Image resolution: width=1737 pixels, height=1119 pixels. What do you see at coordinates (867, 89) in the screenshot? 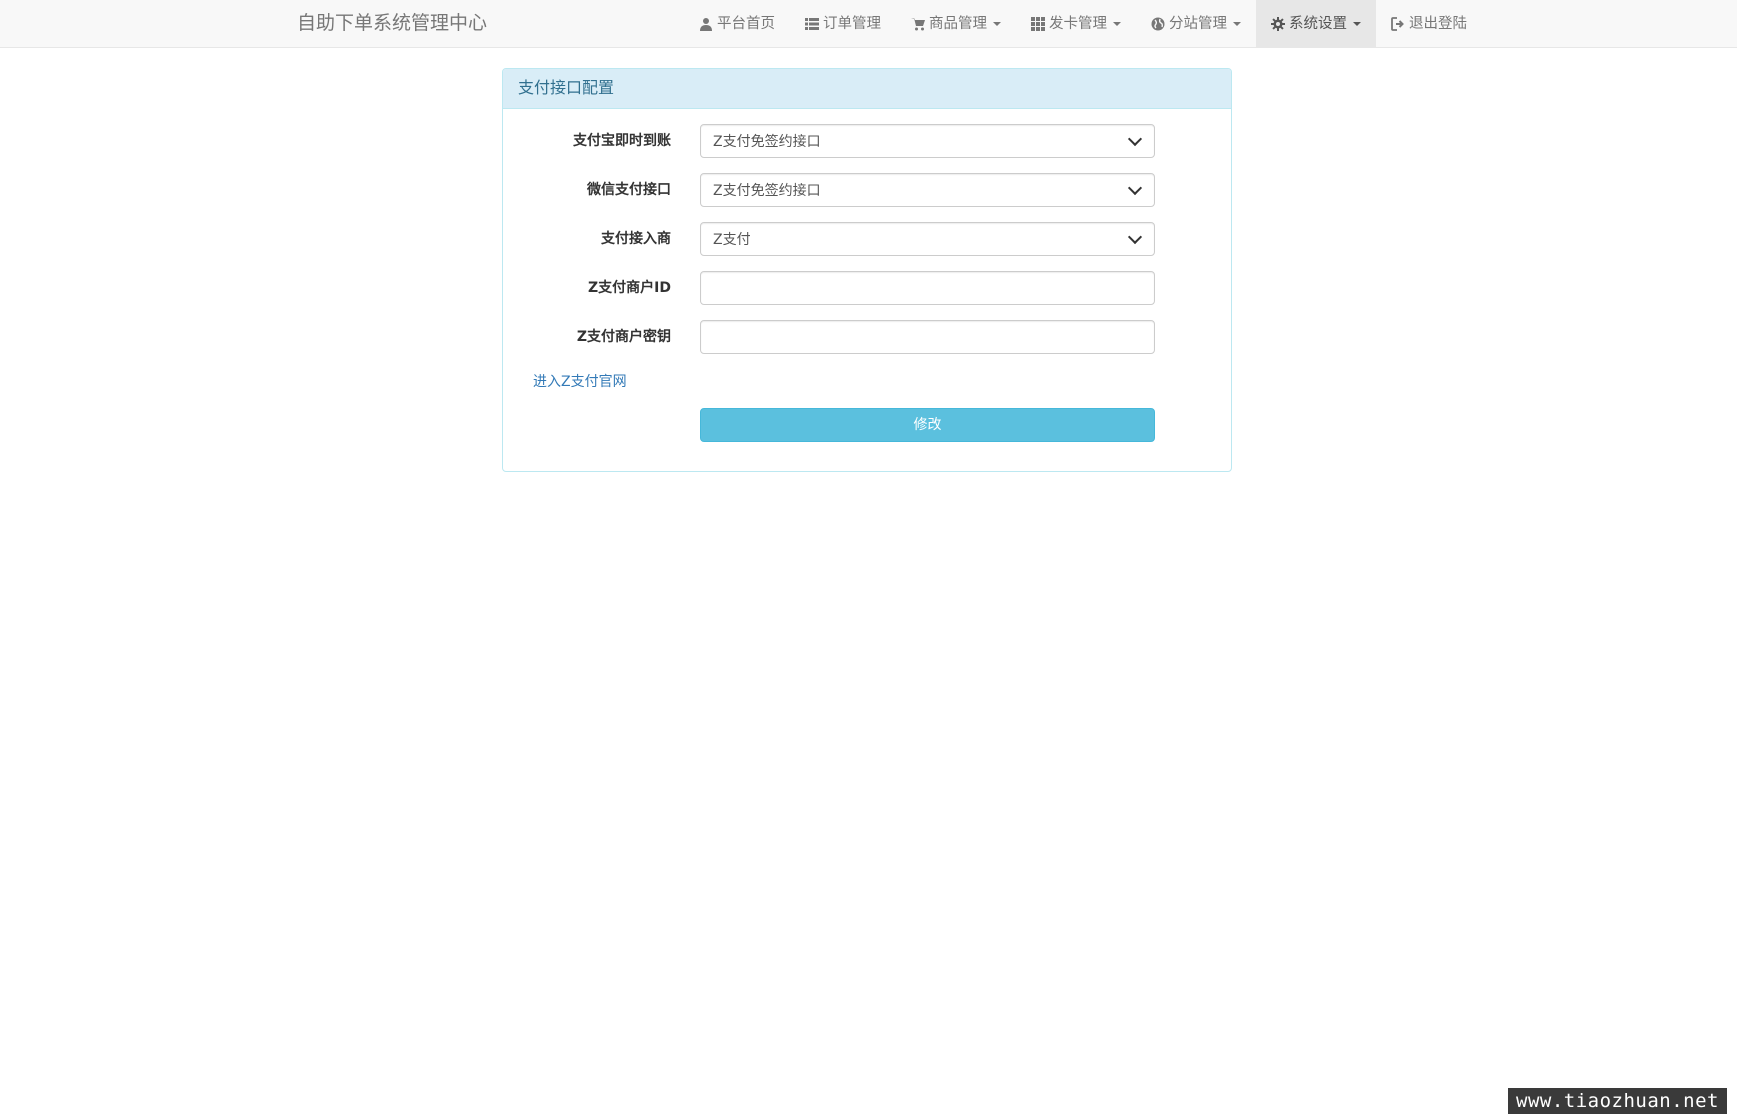
I see `panel-title: 支付接口配置` at bounding box center [867, 89].